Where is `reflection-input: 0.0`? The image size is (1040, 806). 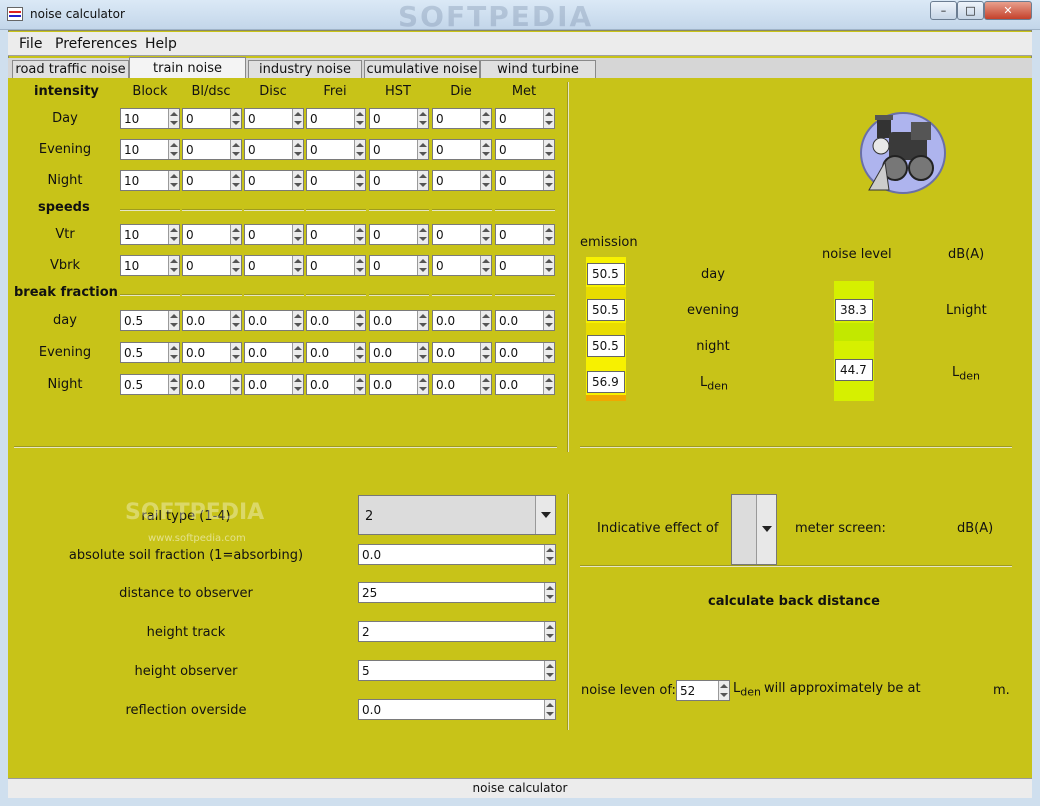 reflection-input: 0.0 is located at coordinates (457, 709).